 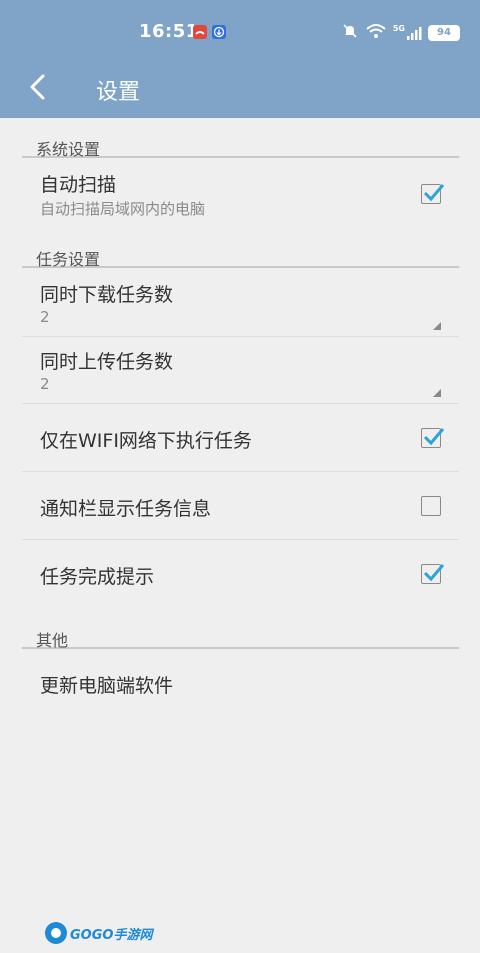 I want to click on download-notification-icon, so click(x=219, y=32).